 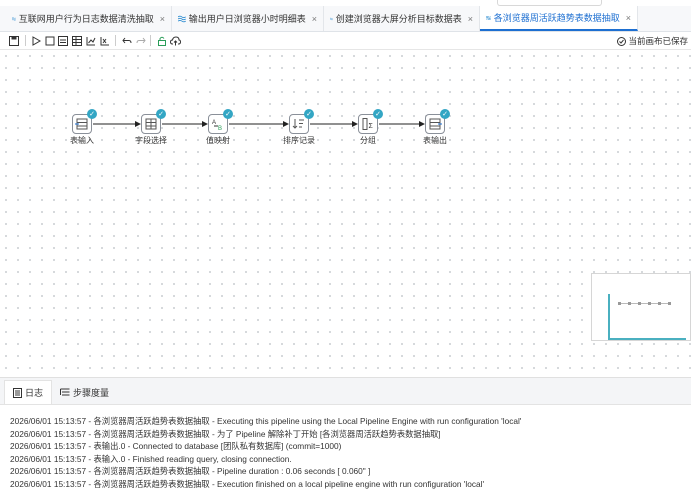 I want to click on tab-label: 互联网用户行为日志数据清洗抽取, so click(x=86, y=19).